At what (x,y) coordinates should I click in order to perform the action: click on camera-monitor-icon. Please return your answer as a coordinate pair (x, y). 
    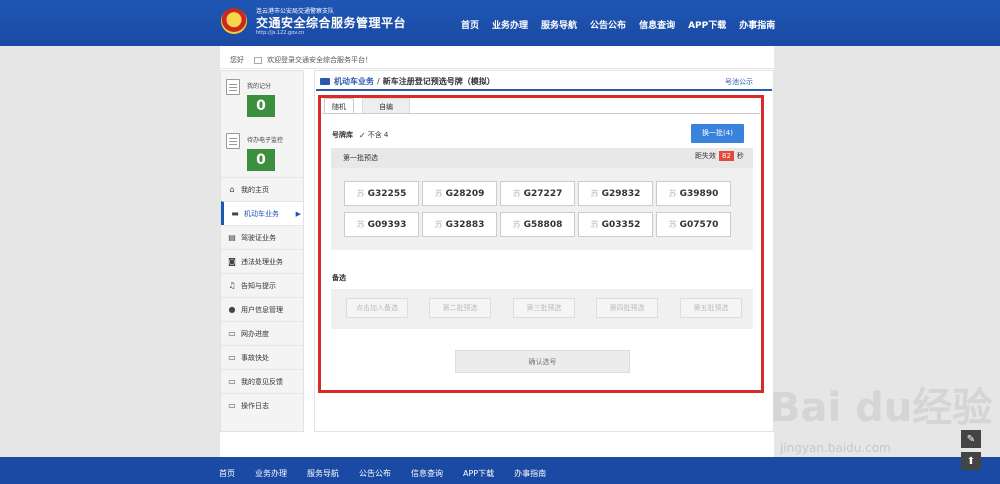
    Looking at the image, I should click on (233, 141).